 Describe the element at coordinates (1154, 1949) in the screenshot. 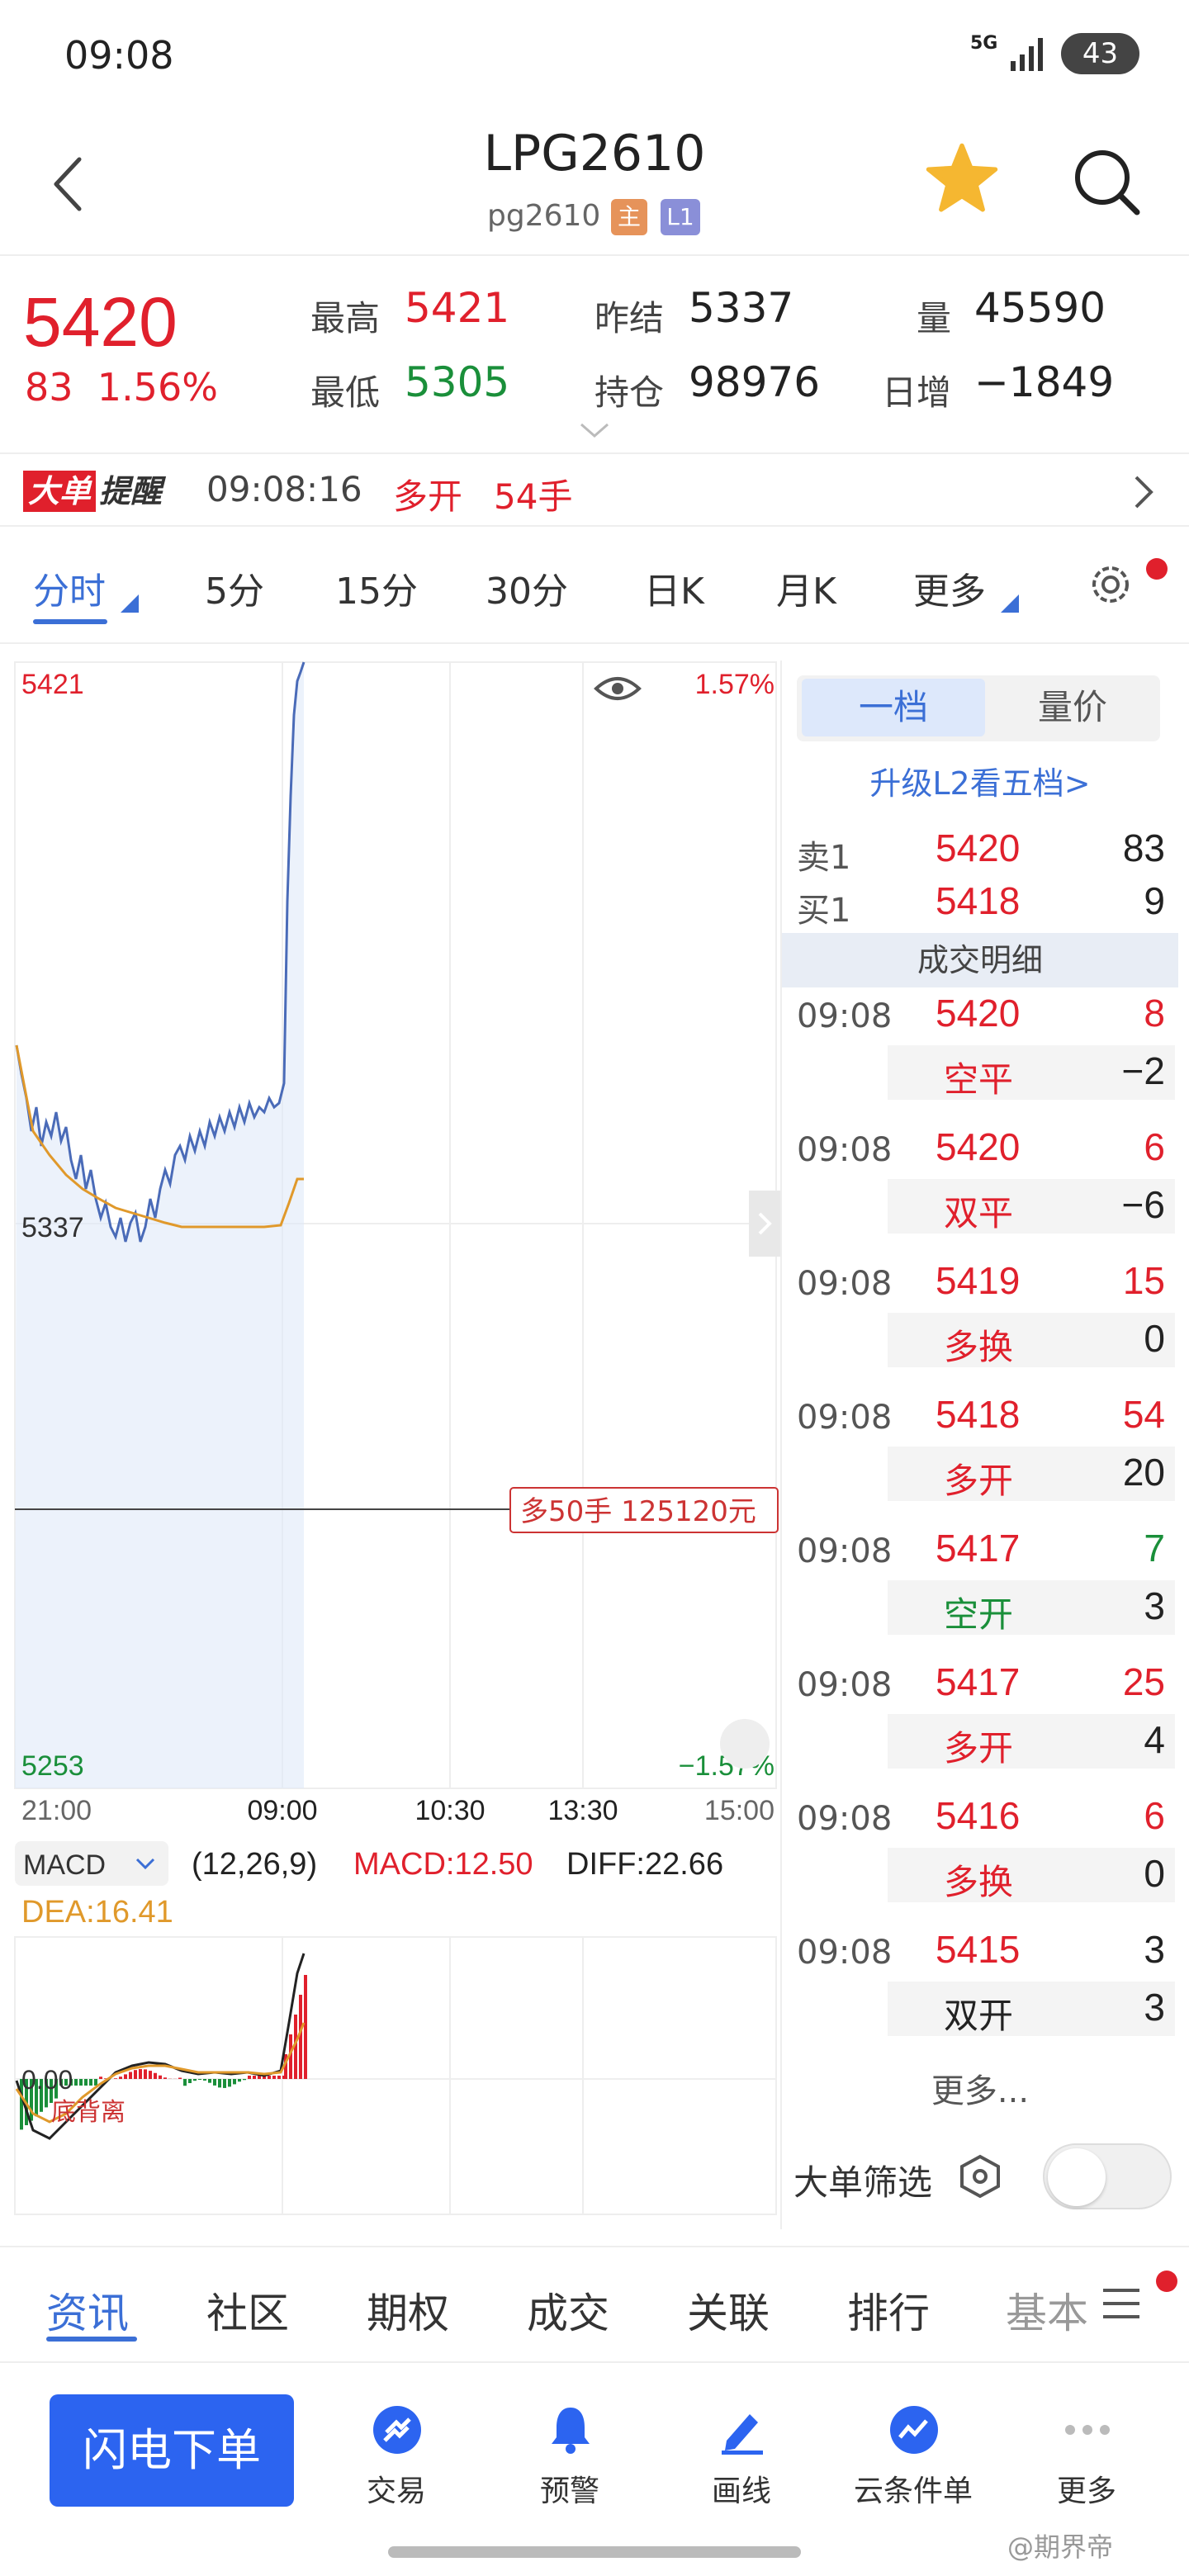

I see `trade-volume: 3` at that location.